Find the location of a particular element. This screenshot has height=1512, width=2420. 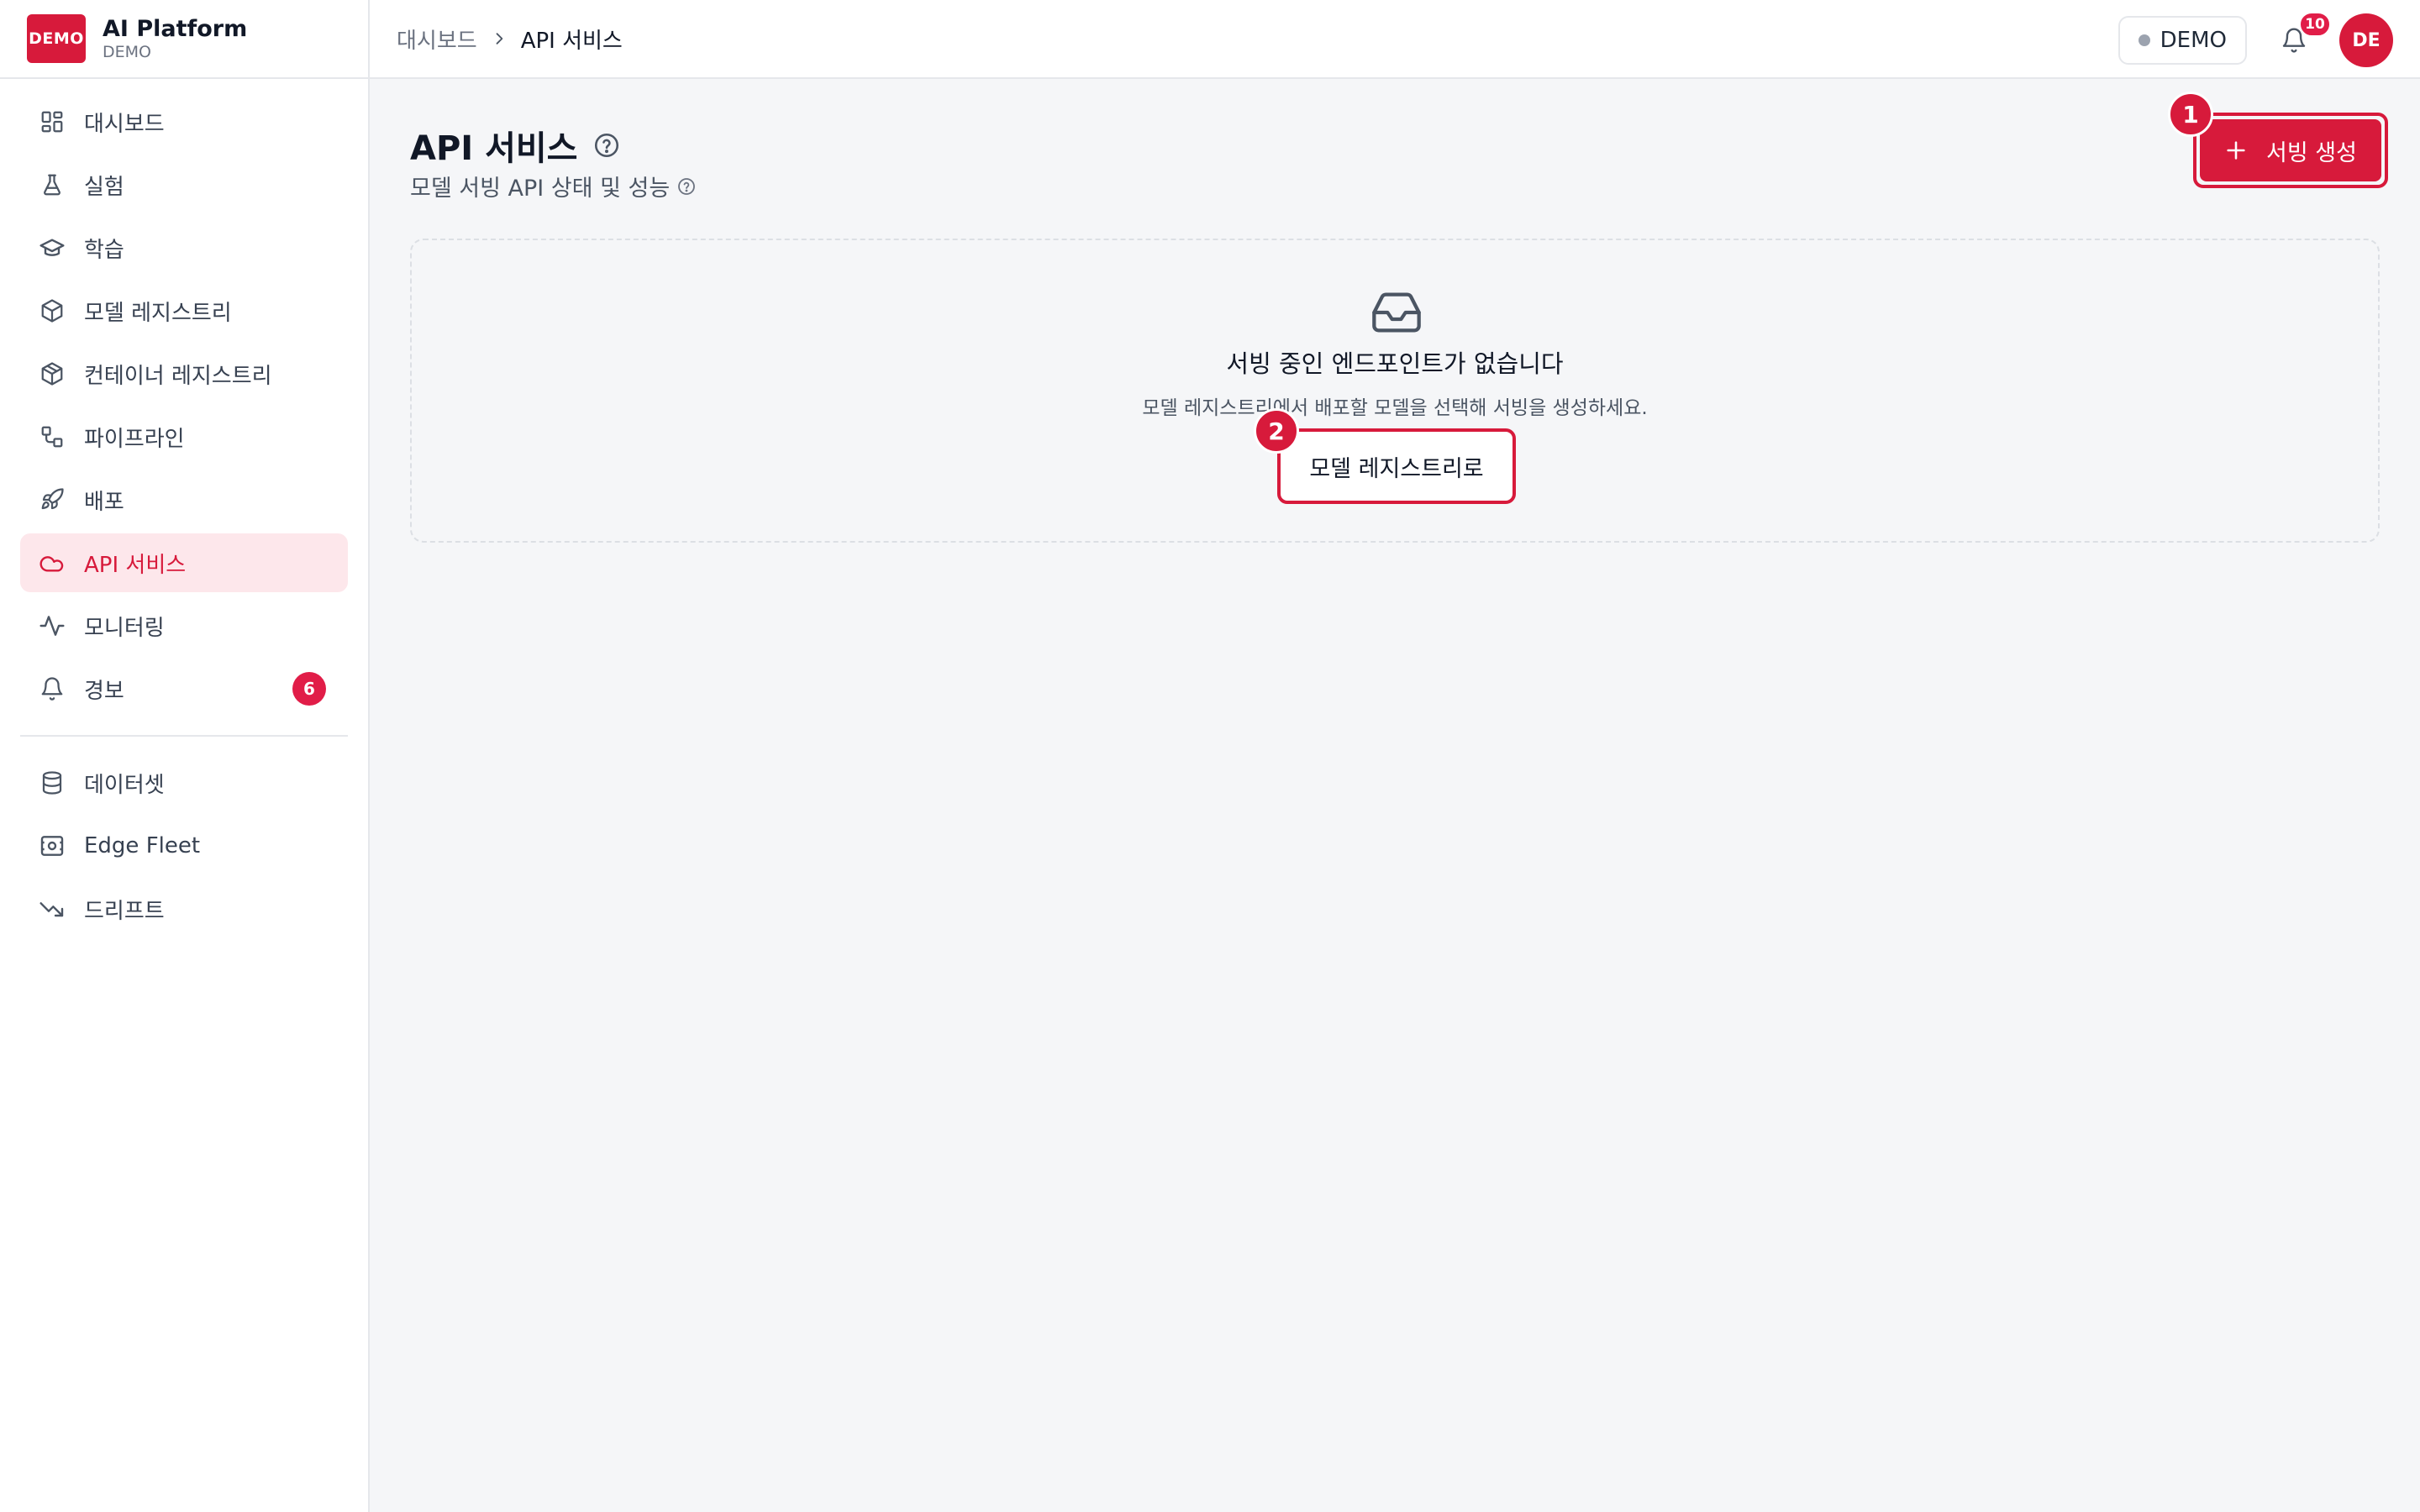

rocket-icon is located at coordinates (52, 499).